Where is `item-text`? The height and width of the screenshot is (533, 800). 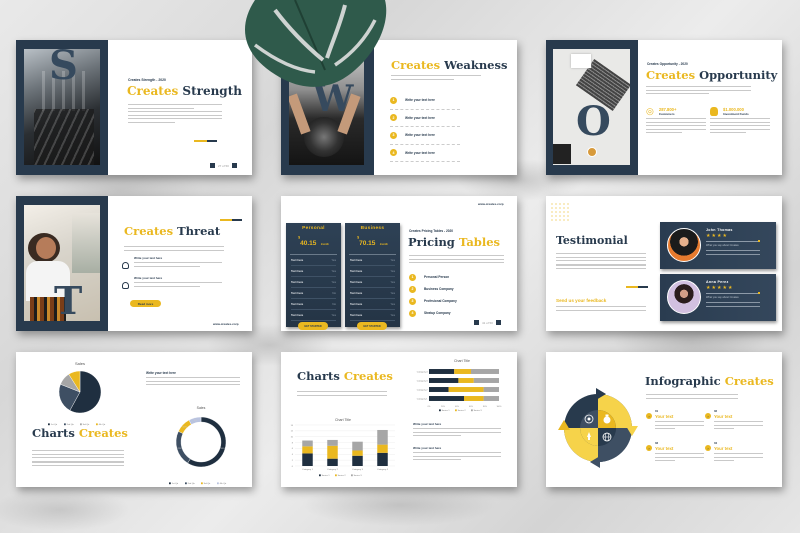
item-text is located at coordinates (738, 425).